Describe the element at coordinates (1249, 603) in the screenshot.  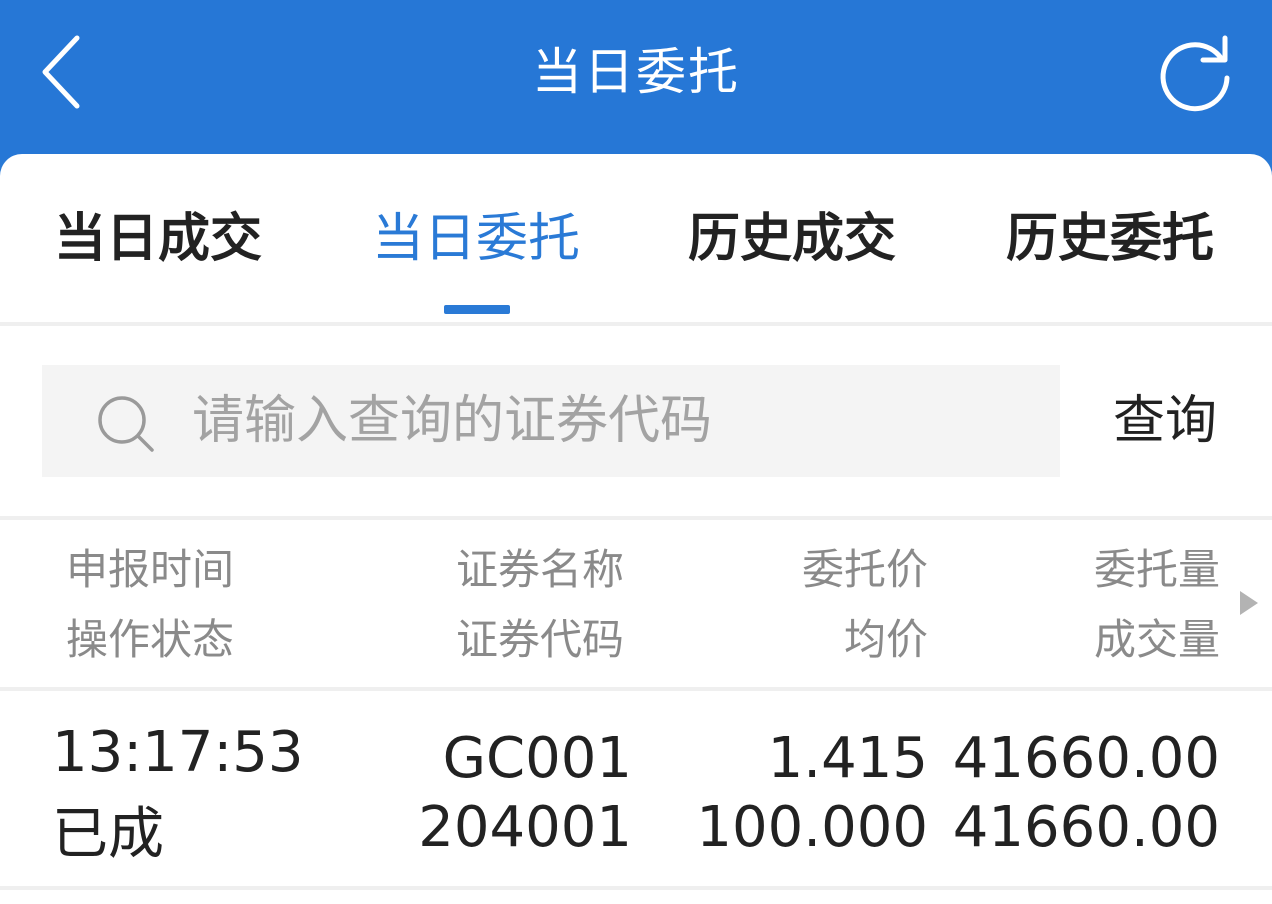
I see `scroll-right-arrow-icon` at that location.